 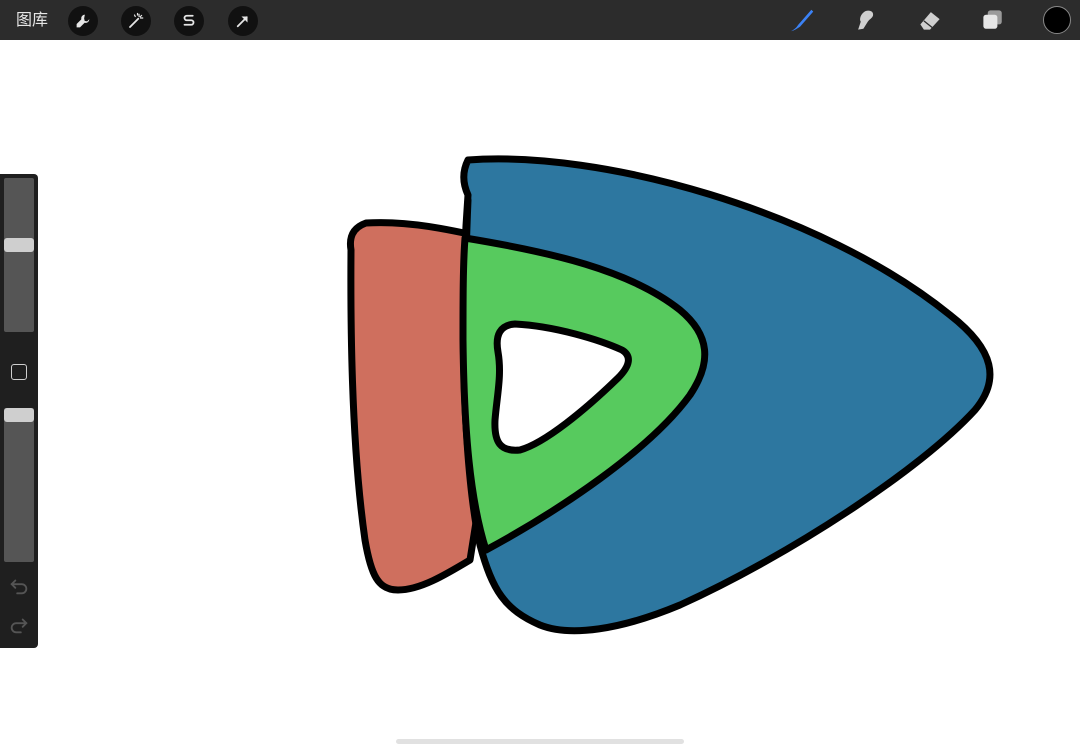 I want to click on brush-icon, so click(x=802, y=20).